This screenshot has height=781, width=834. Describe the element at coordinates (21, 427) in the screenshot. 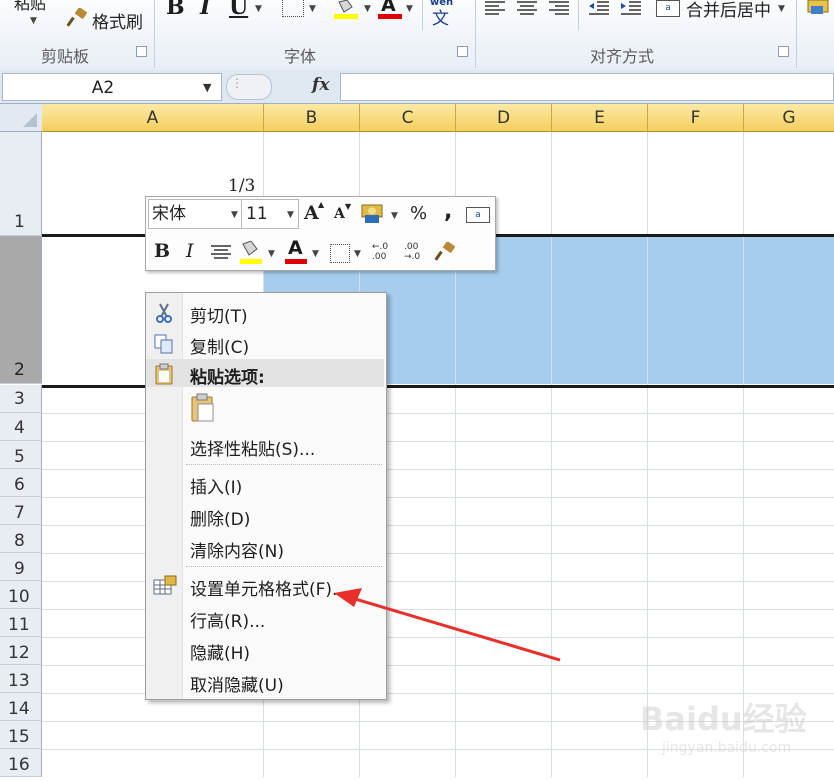

I see `row-header-4: 4` at that location.